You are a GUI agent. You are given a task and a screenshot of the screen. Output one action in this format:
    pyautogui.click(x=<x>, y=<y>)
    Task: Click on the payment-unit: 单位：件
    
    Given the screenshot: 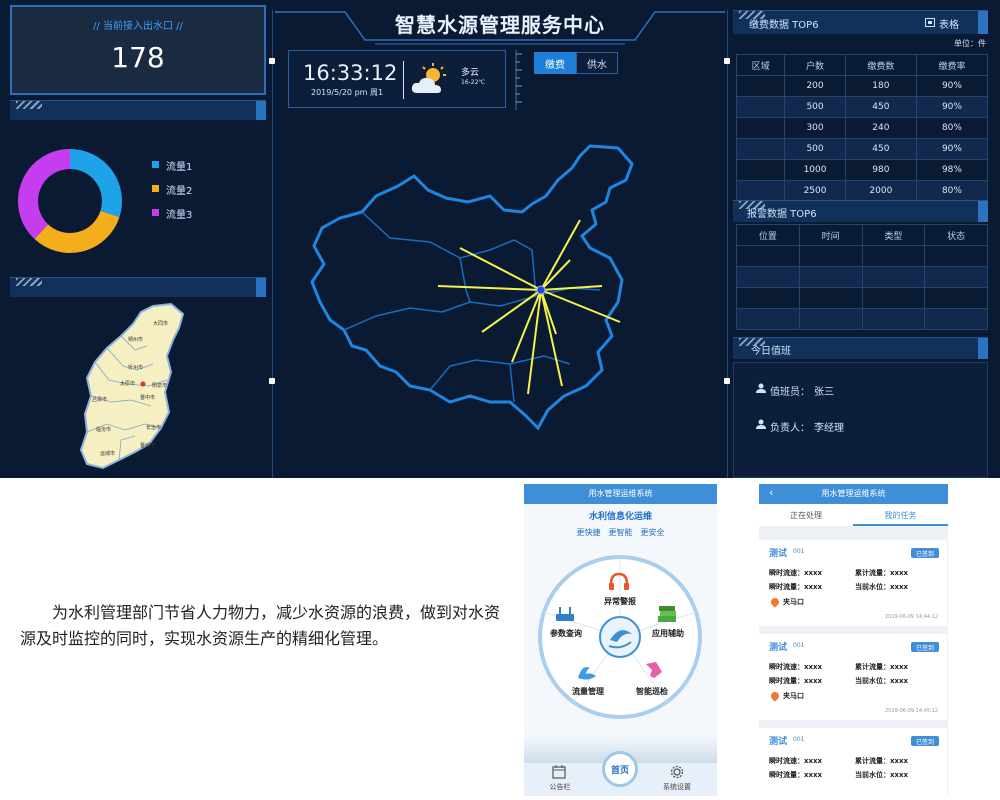 What is the action you would take?
    pyautogui.click(x=970, y=43)
    